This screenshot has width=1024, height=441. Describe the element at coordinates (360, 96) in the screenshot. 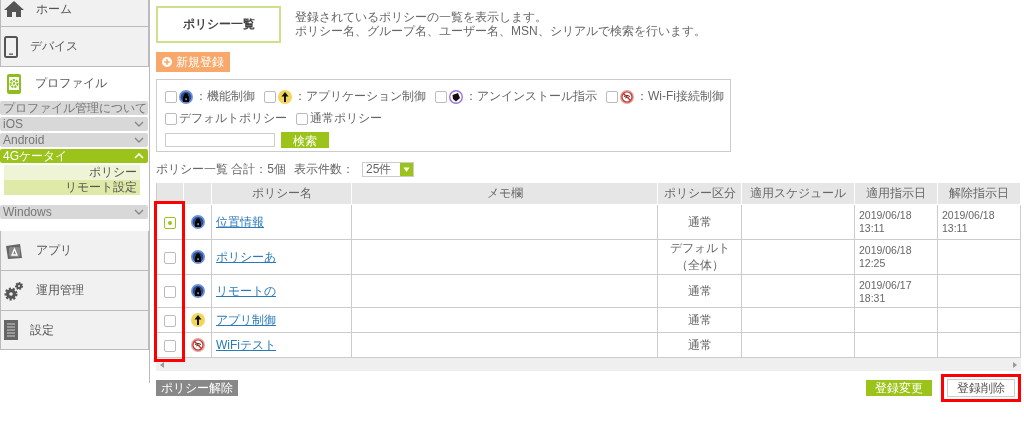

I see `filter-label: ：アプリケーション制御` at that location.